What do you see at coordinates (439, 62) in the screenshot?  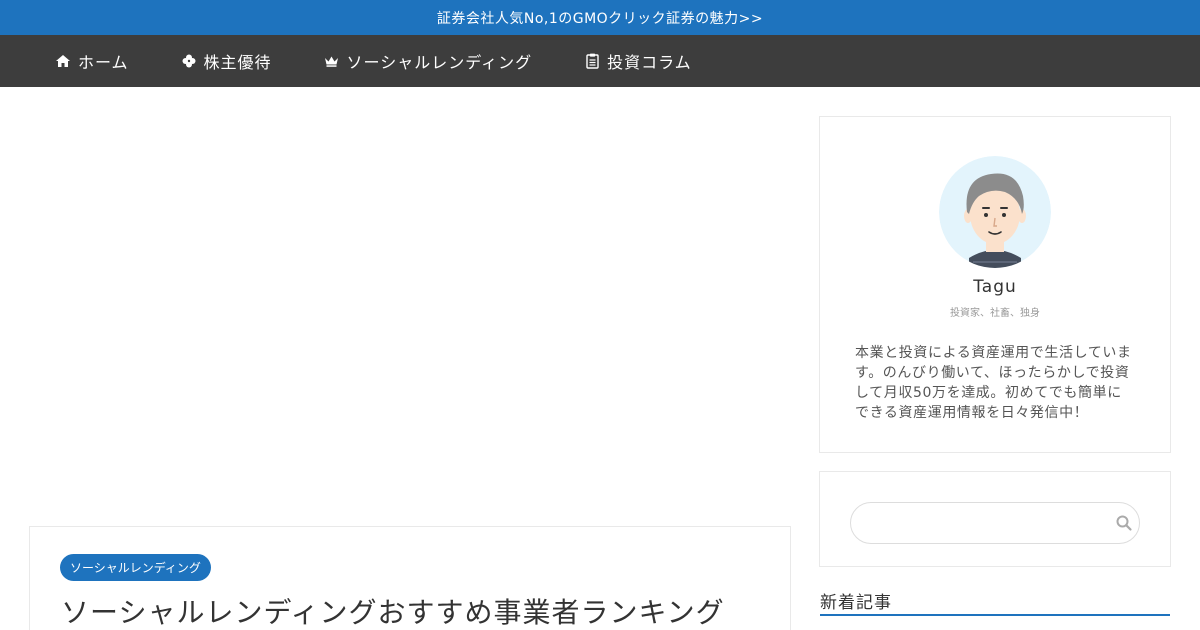 I see `nav-item-label: ソーシャルレンディング` at bounding box center [439, 62].